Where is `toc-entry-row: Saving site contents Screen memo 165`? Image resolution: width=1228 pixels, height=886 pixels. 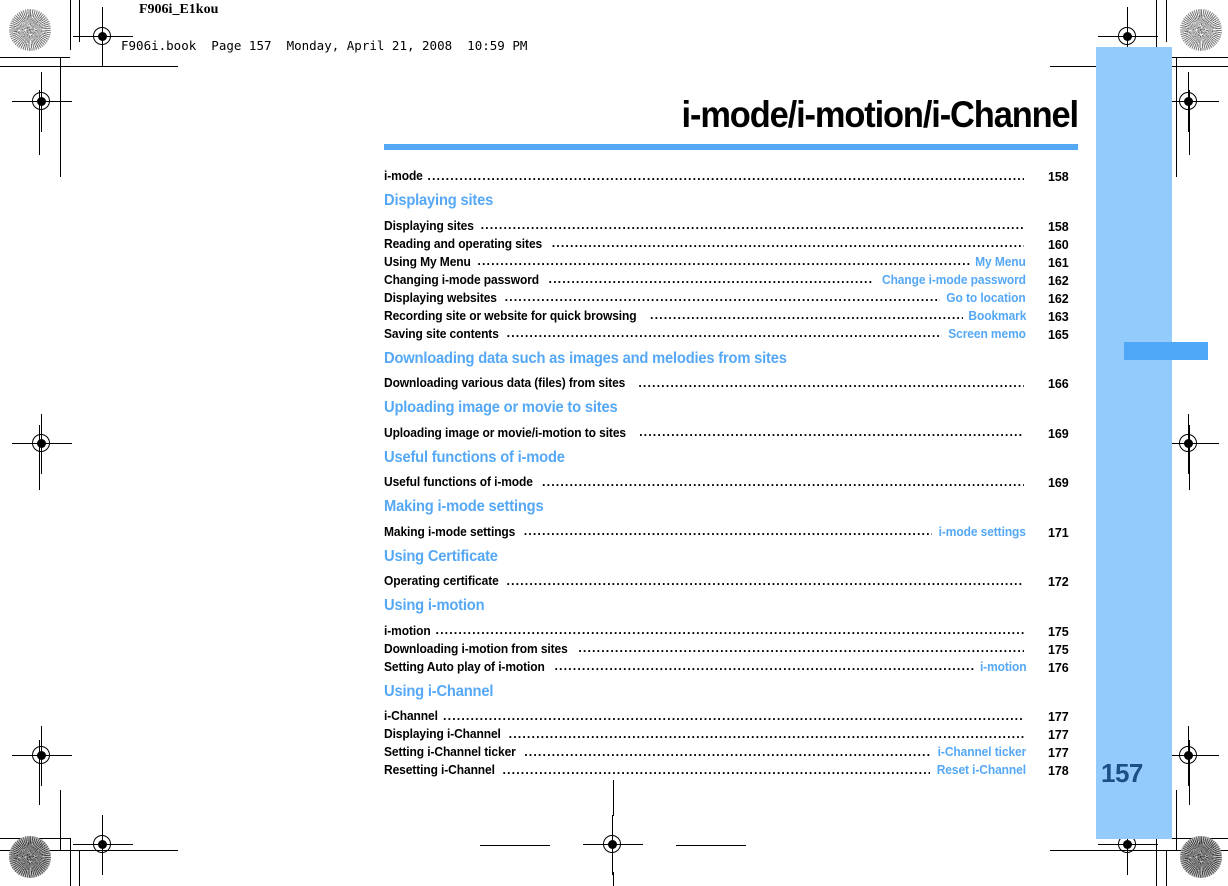
toc-entry-row: Saving site contents Screen memo 165 is located at coordinates (731, 333).